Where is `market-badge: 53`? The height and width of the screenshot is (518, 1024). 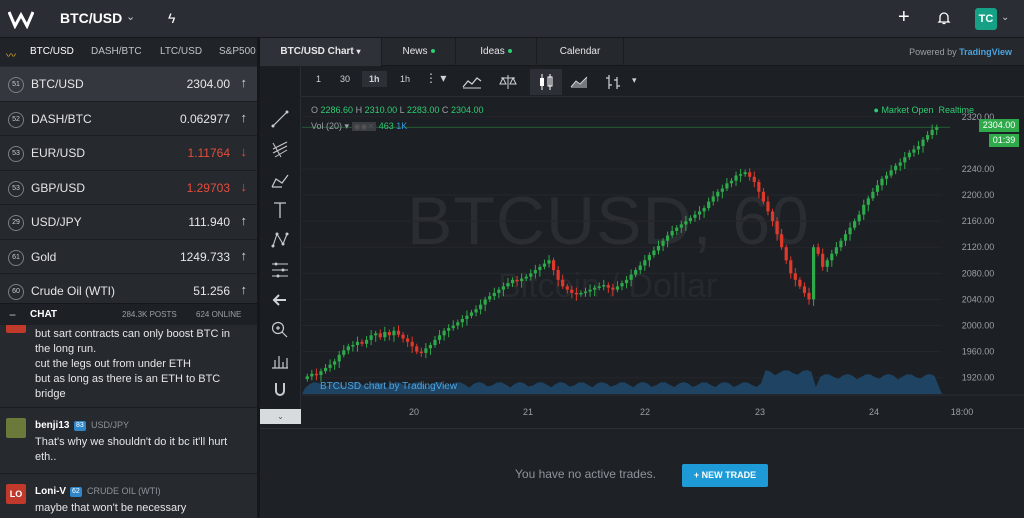 market-badge: 53 is located at coordinates (16, 188).